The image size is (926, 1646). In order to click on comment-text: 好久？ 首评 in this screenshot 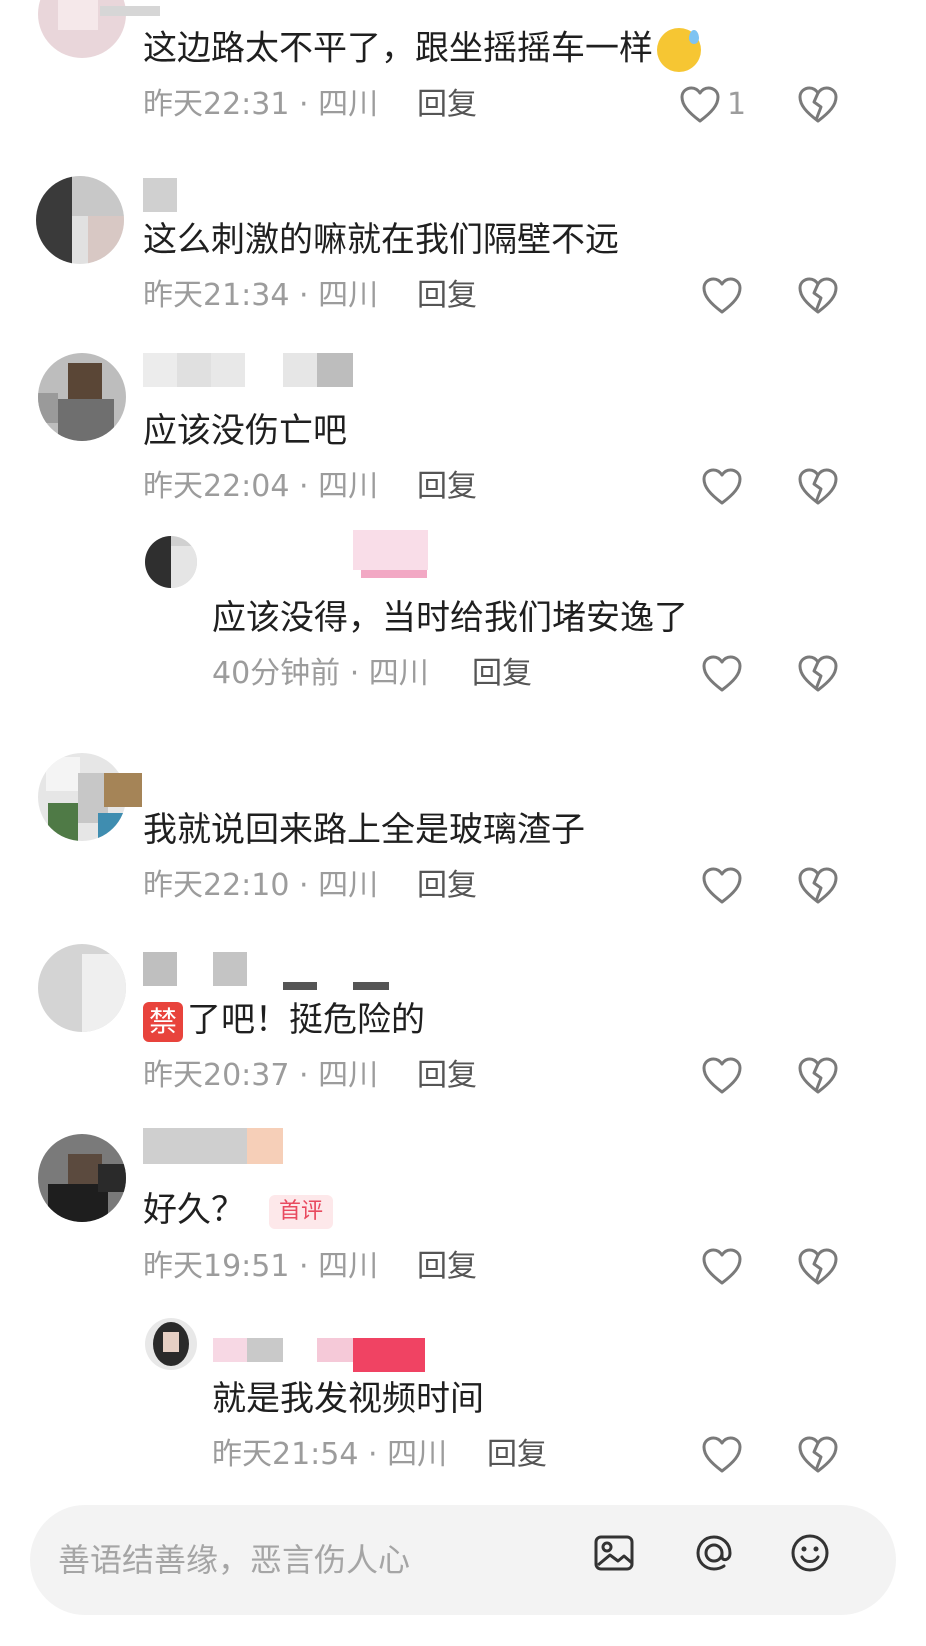, I will do `click(238, 1210)`.